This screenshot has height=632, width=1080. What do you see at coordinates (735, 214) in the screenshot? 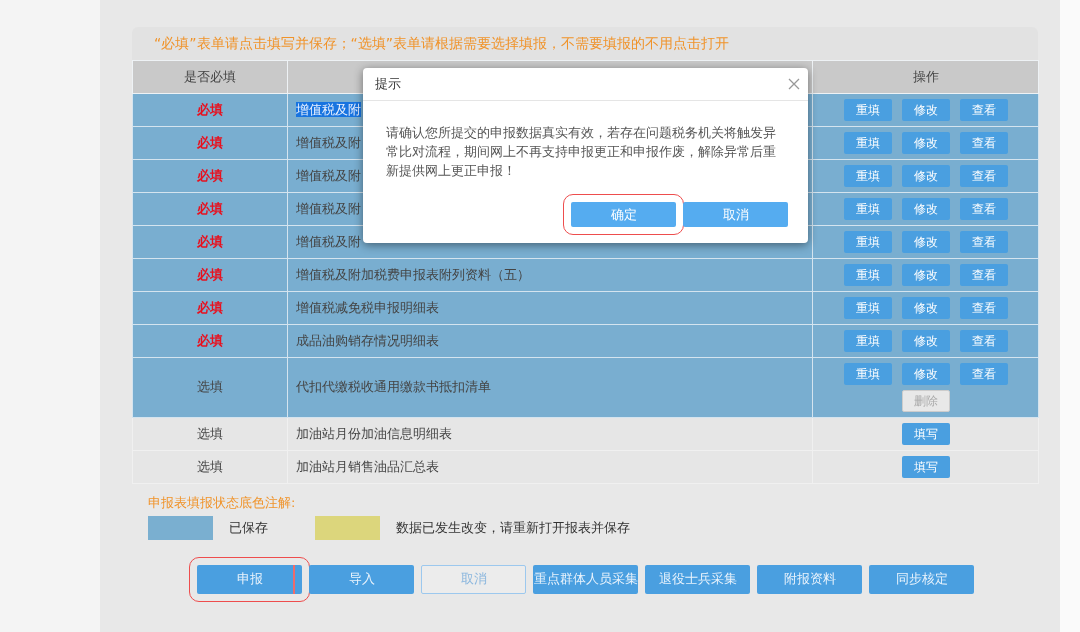
I see `cancel-button: 取消` at bounding box center [735, 214].